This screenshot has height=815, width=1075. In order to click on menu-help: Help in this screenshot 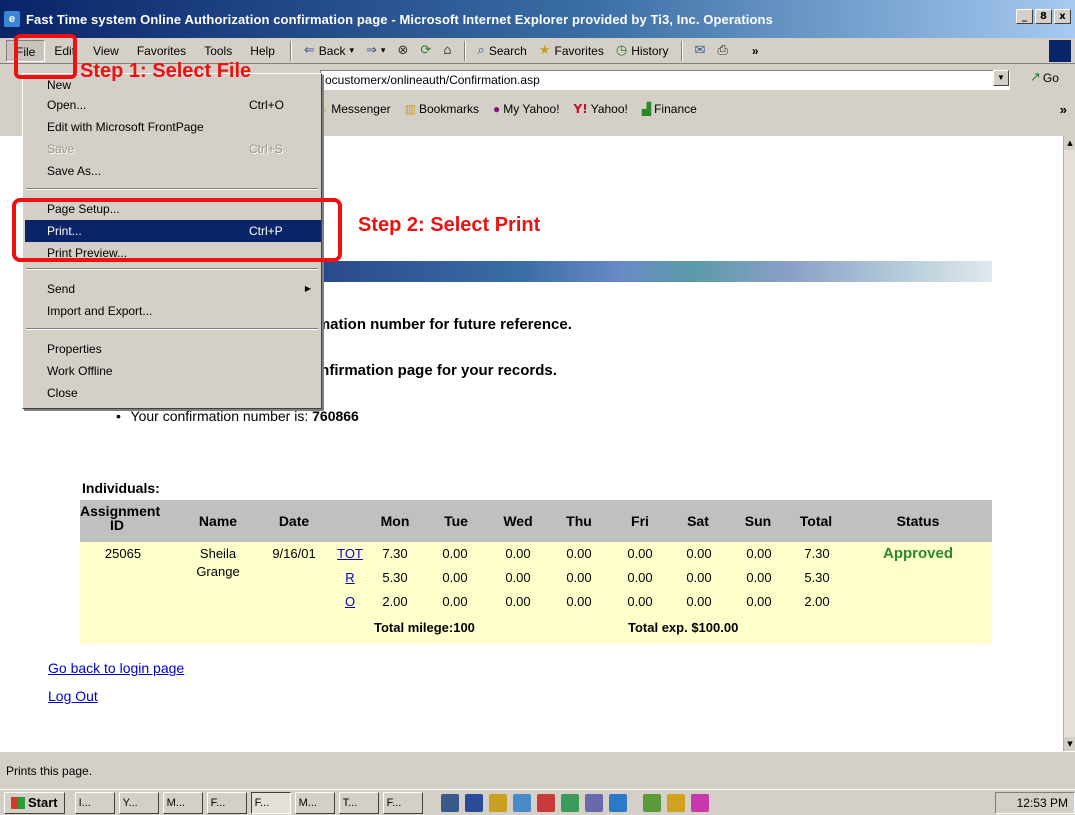, I will do `click(262, 51)`.